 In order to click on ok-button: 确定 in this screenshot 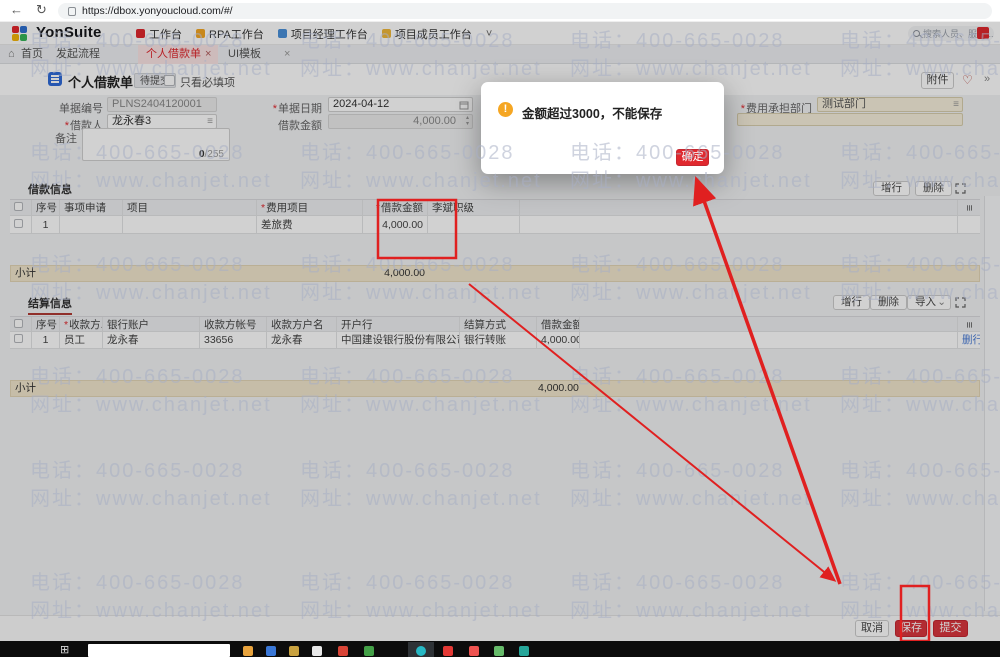, I will do `click(692, 157)`.